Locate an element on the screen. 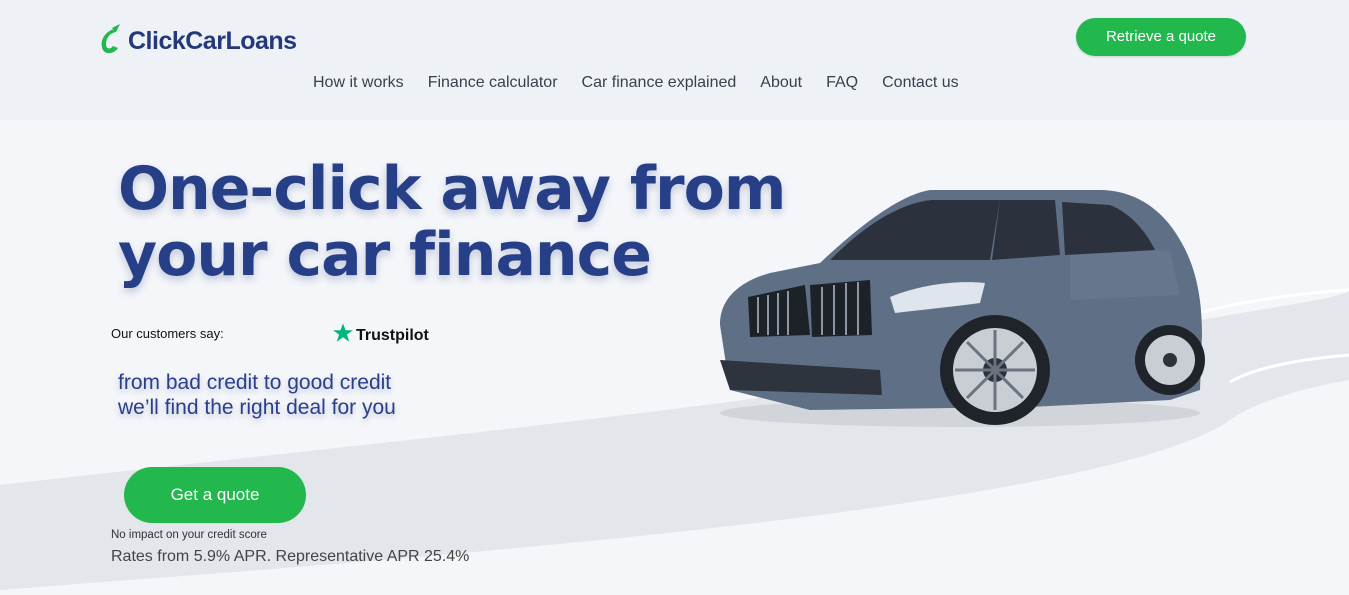  trustpilot-widget: Trustpilot is located at coordinates (380, 335).